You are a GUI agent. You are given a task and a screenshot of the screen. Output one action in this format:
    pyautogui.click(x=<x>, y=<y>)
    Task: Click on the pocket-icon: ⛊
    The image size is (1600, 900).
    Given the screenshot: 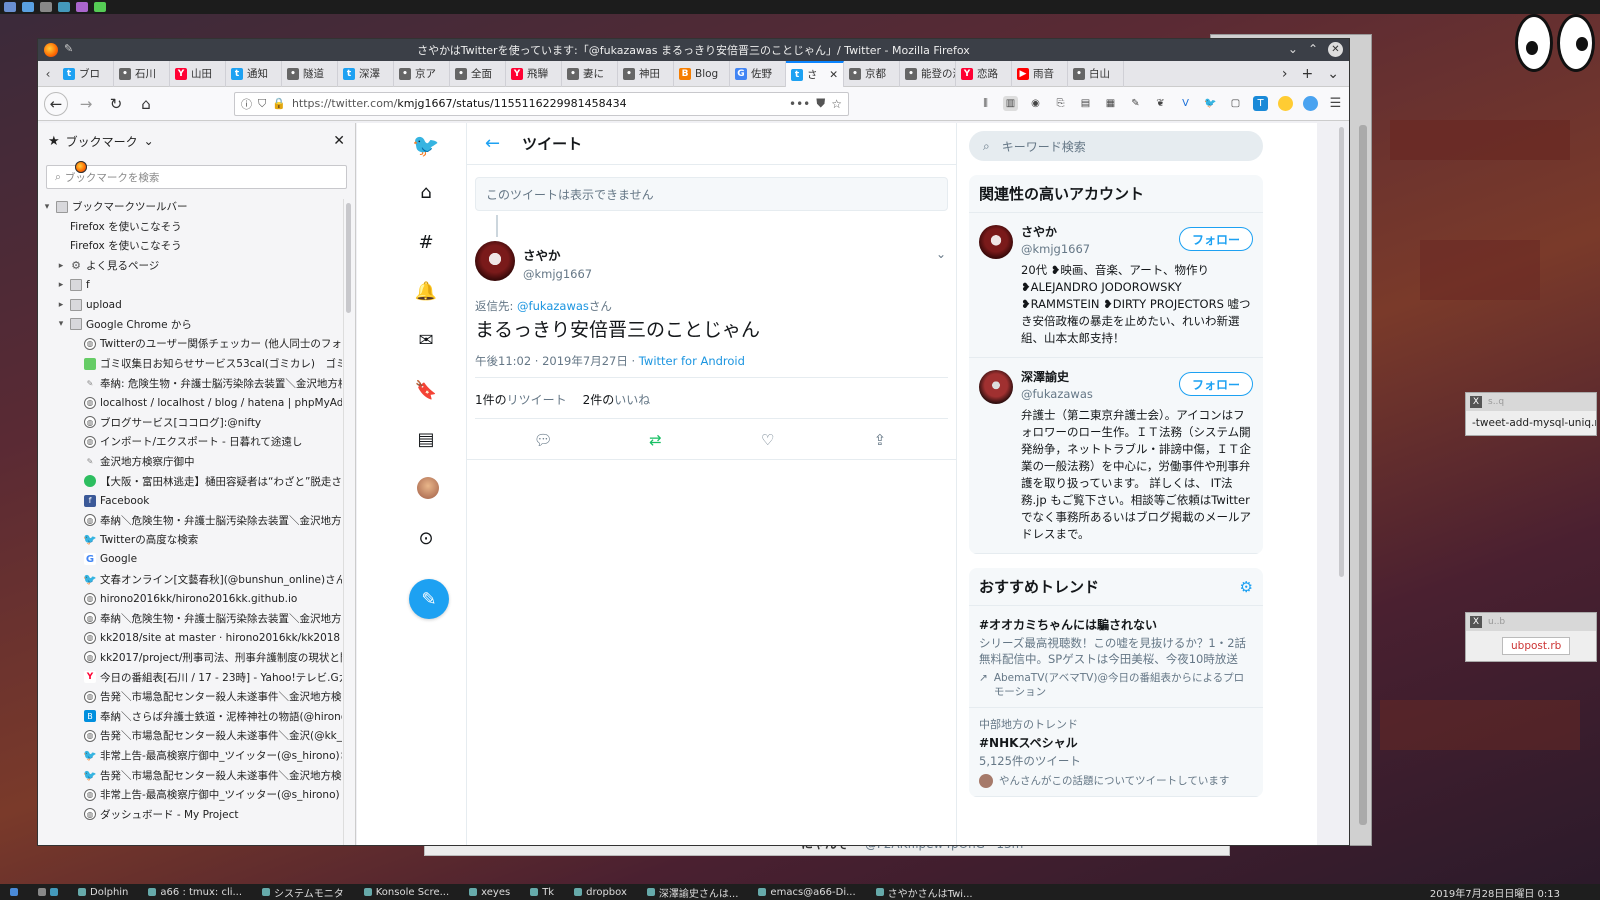 What is the action you would take?
    pyautogui.click(x=820, y=103)
    